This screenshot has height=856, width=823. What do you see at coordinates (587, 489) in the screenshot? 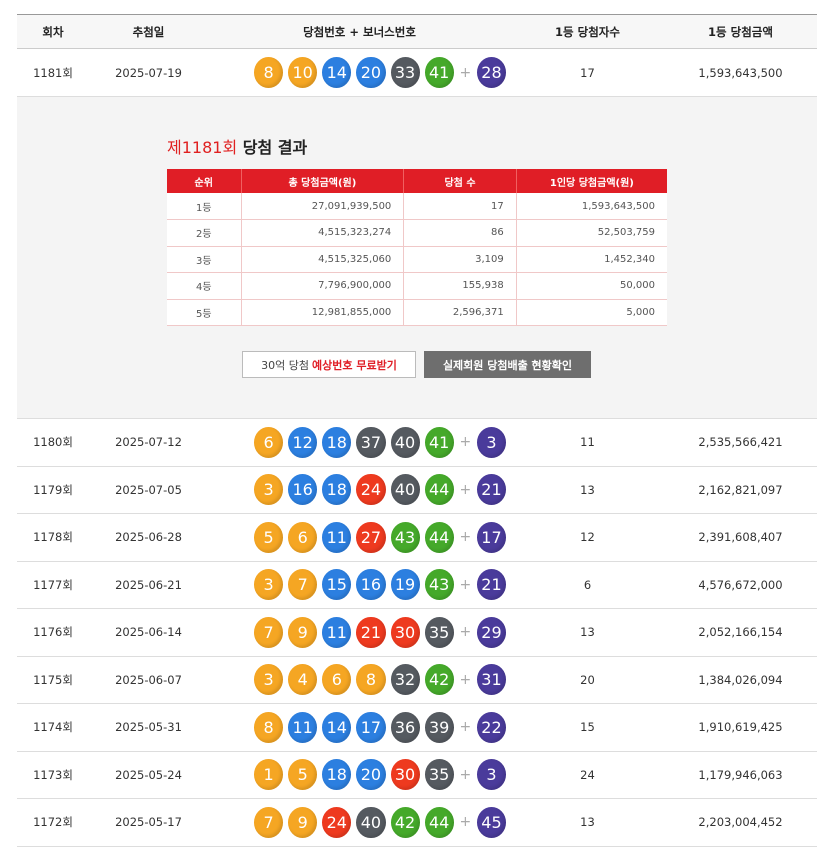
I see `winners-cell: 13` at bounding box center [587, 489].